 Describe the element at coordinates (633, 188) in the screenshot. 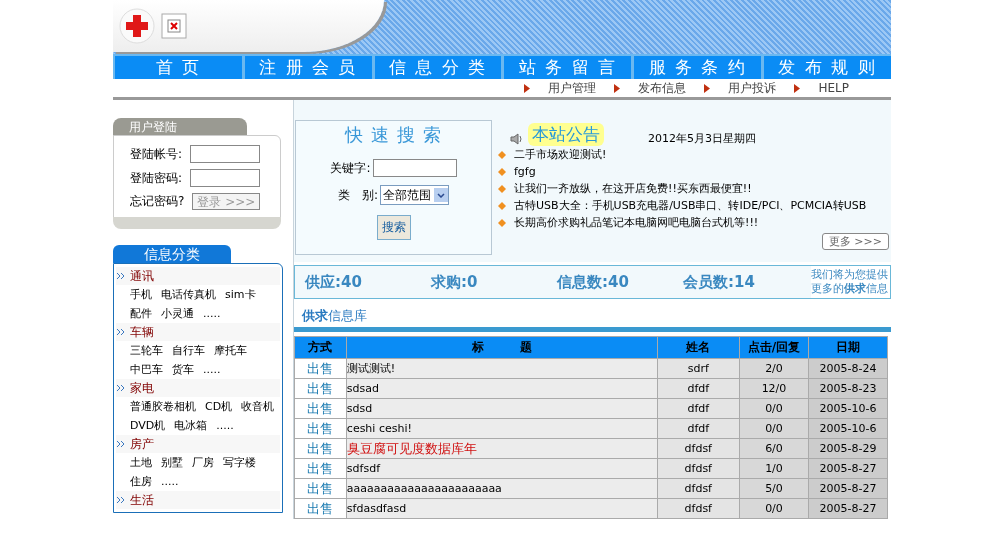

I see `notice-link: 让我们一齐放纵，在这开店免费!!买东西最便宜!!` at that location.